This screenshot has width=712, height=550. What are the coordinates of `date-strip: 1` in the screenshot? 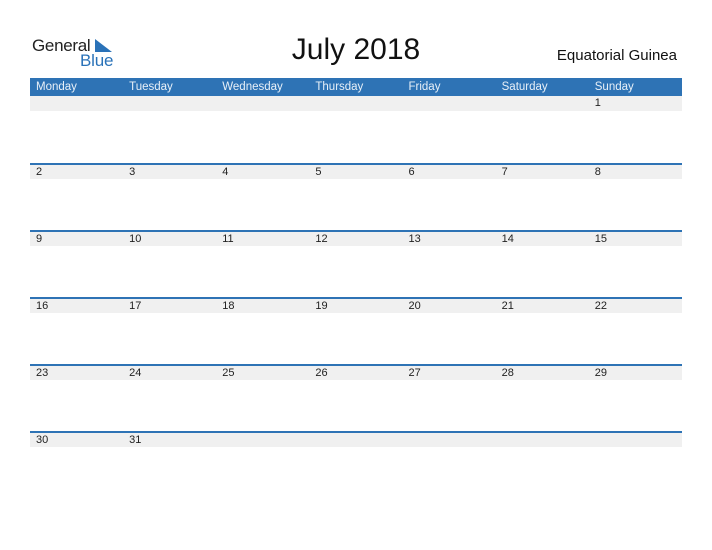 It's located at (356, 103).